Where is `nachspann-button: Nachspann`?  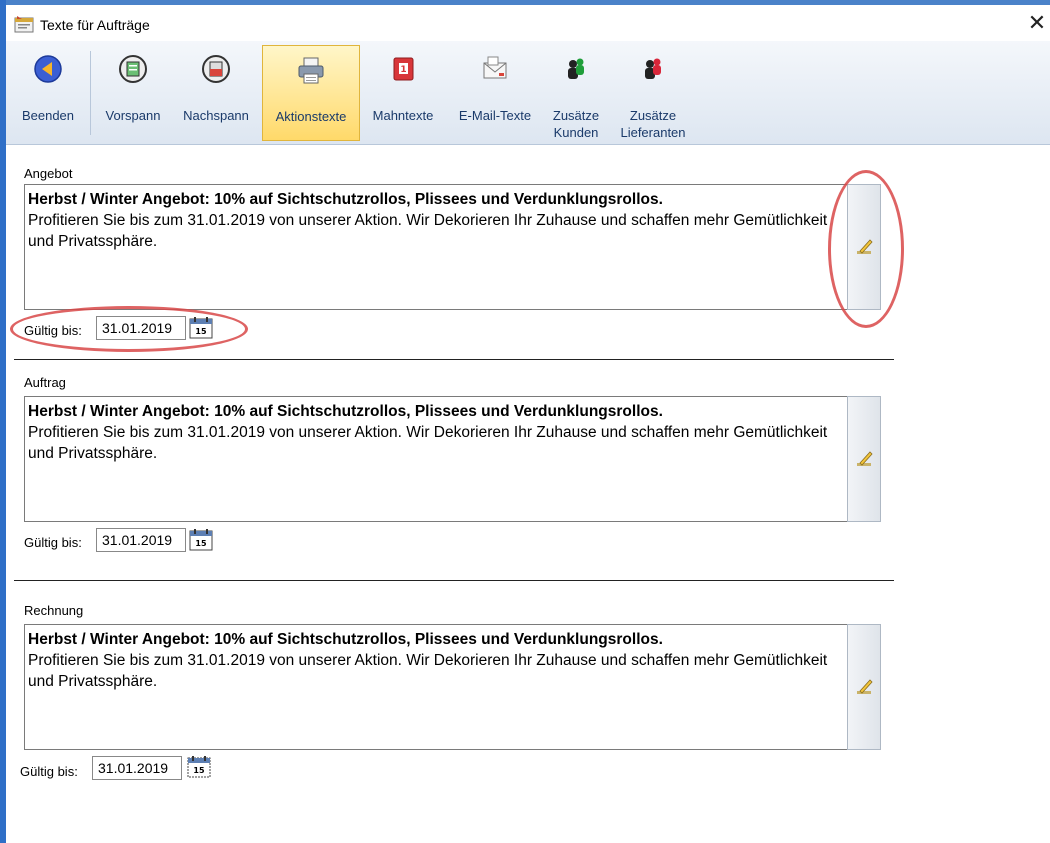 nachspann-button: Nachspann is located at coordinates (216, 93).